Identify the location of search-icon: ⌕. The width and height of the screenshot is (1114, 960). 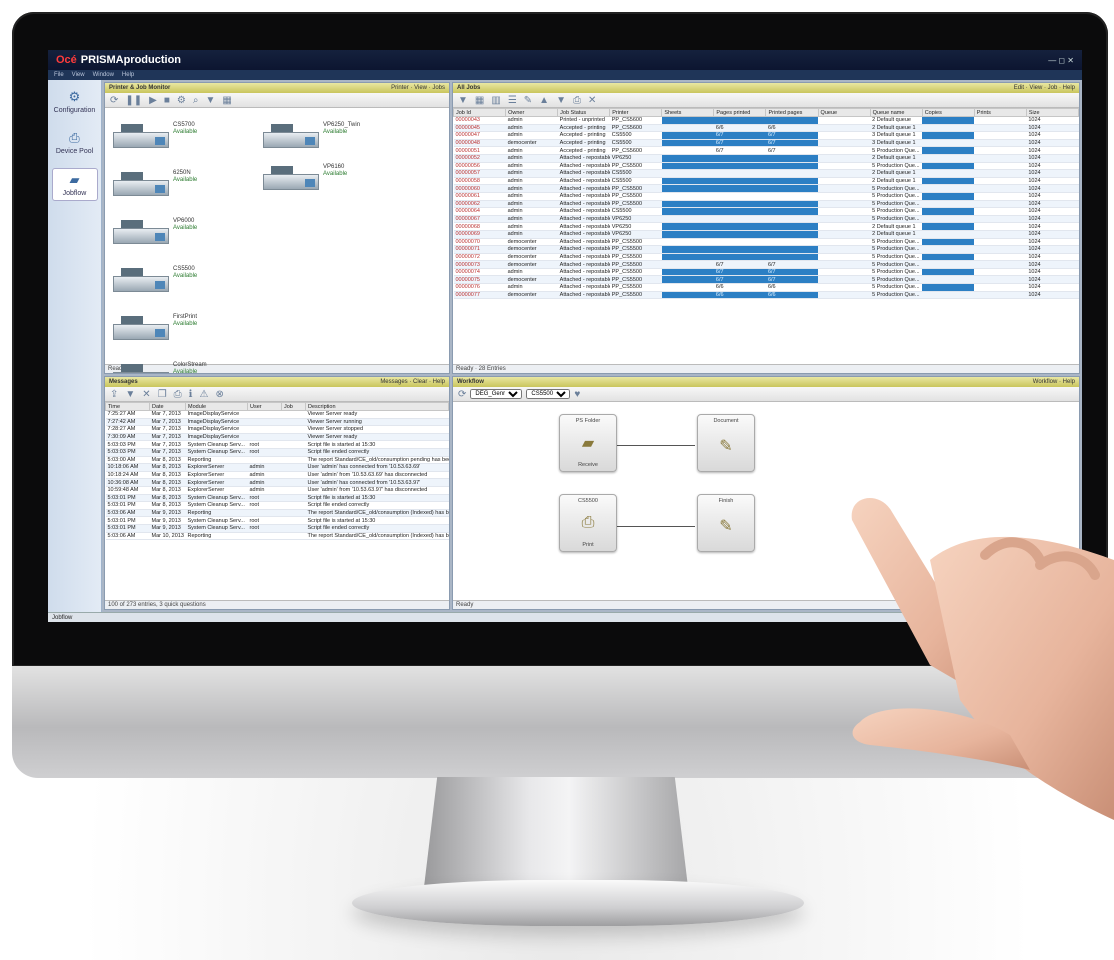
(196, 100).